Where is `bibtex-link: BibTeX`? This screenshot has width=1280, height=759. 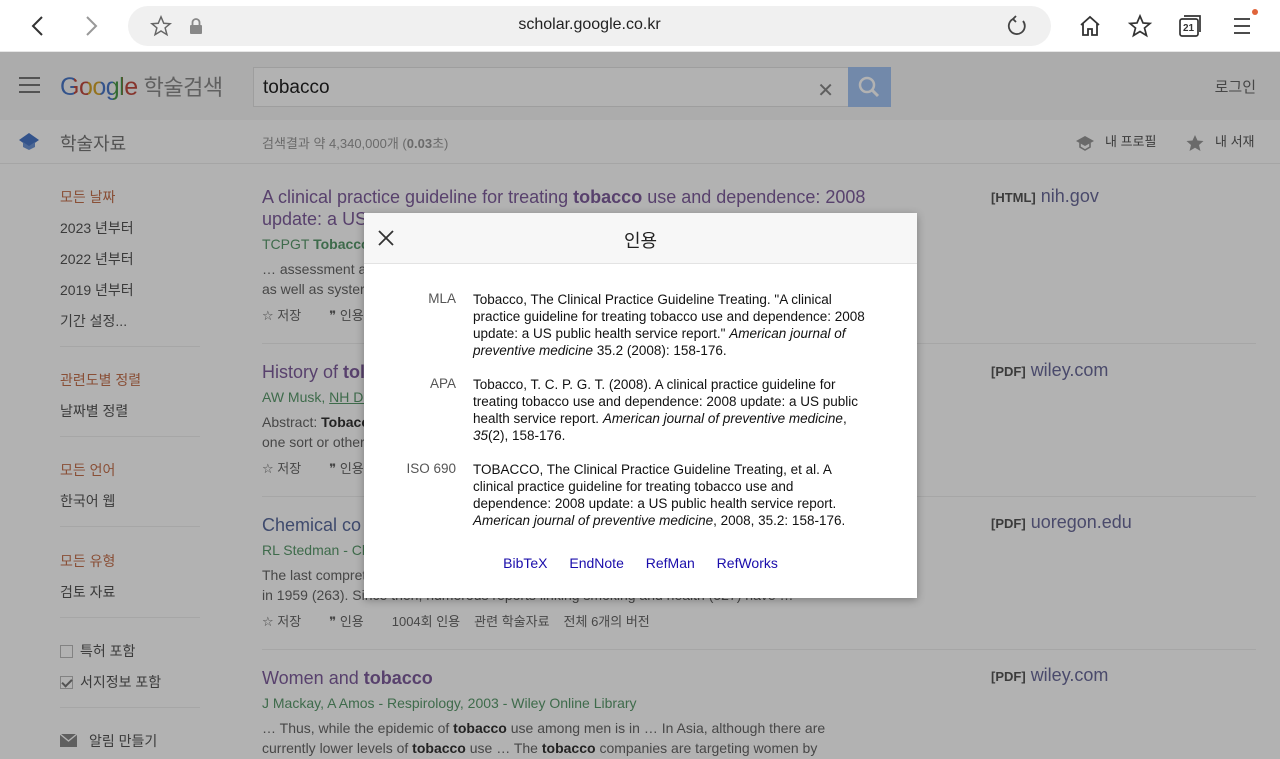
bibtex-link: BibTeX is located at coordinates (525, 563).